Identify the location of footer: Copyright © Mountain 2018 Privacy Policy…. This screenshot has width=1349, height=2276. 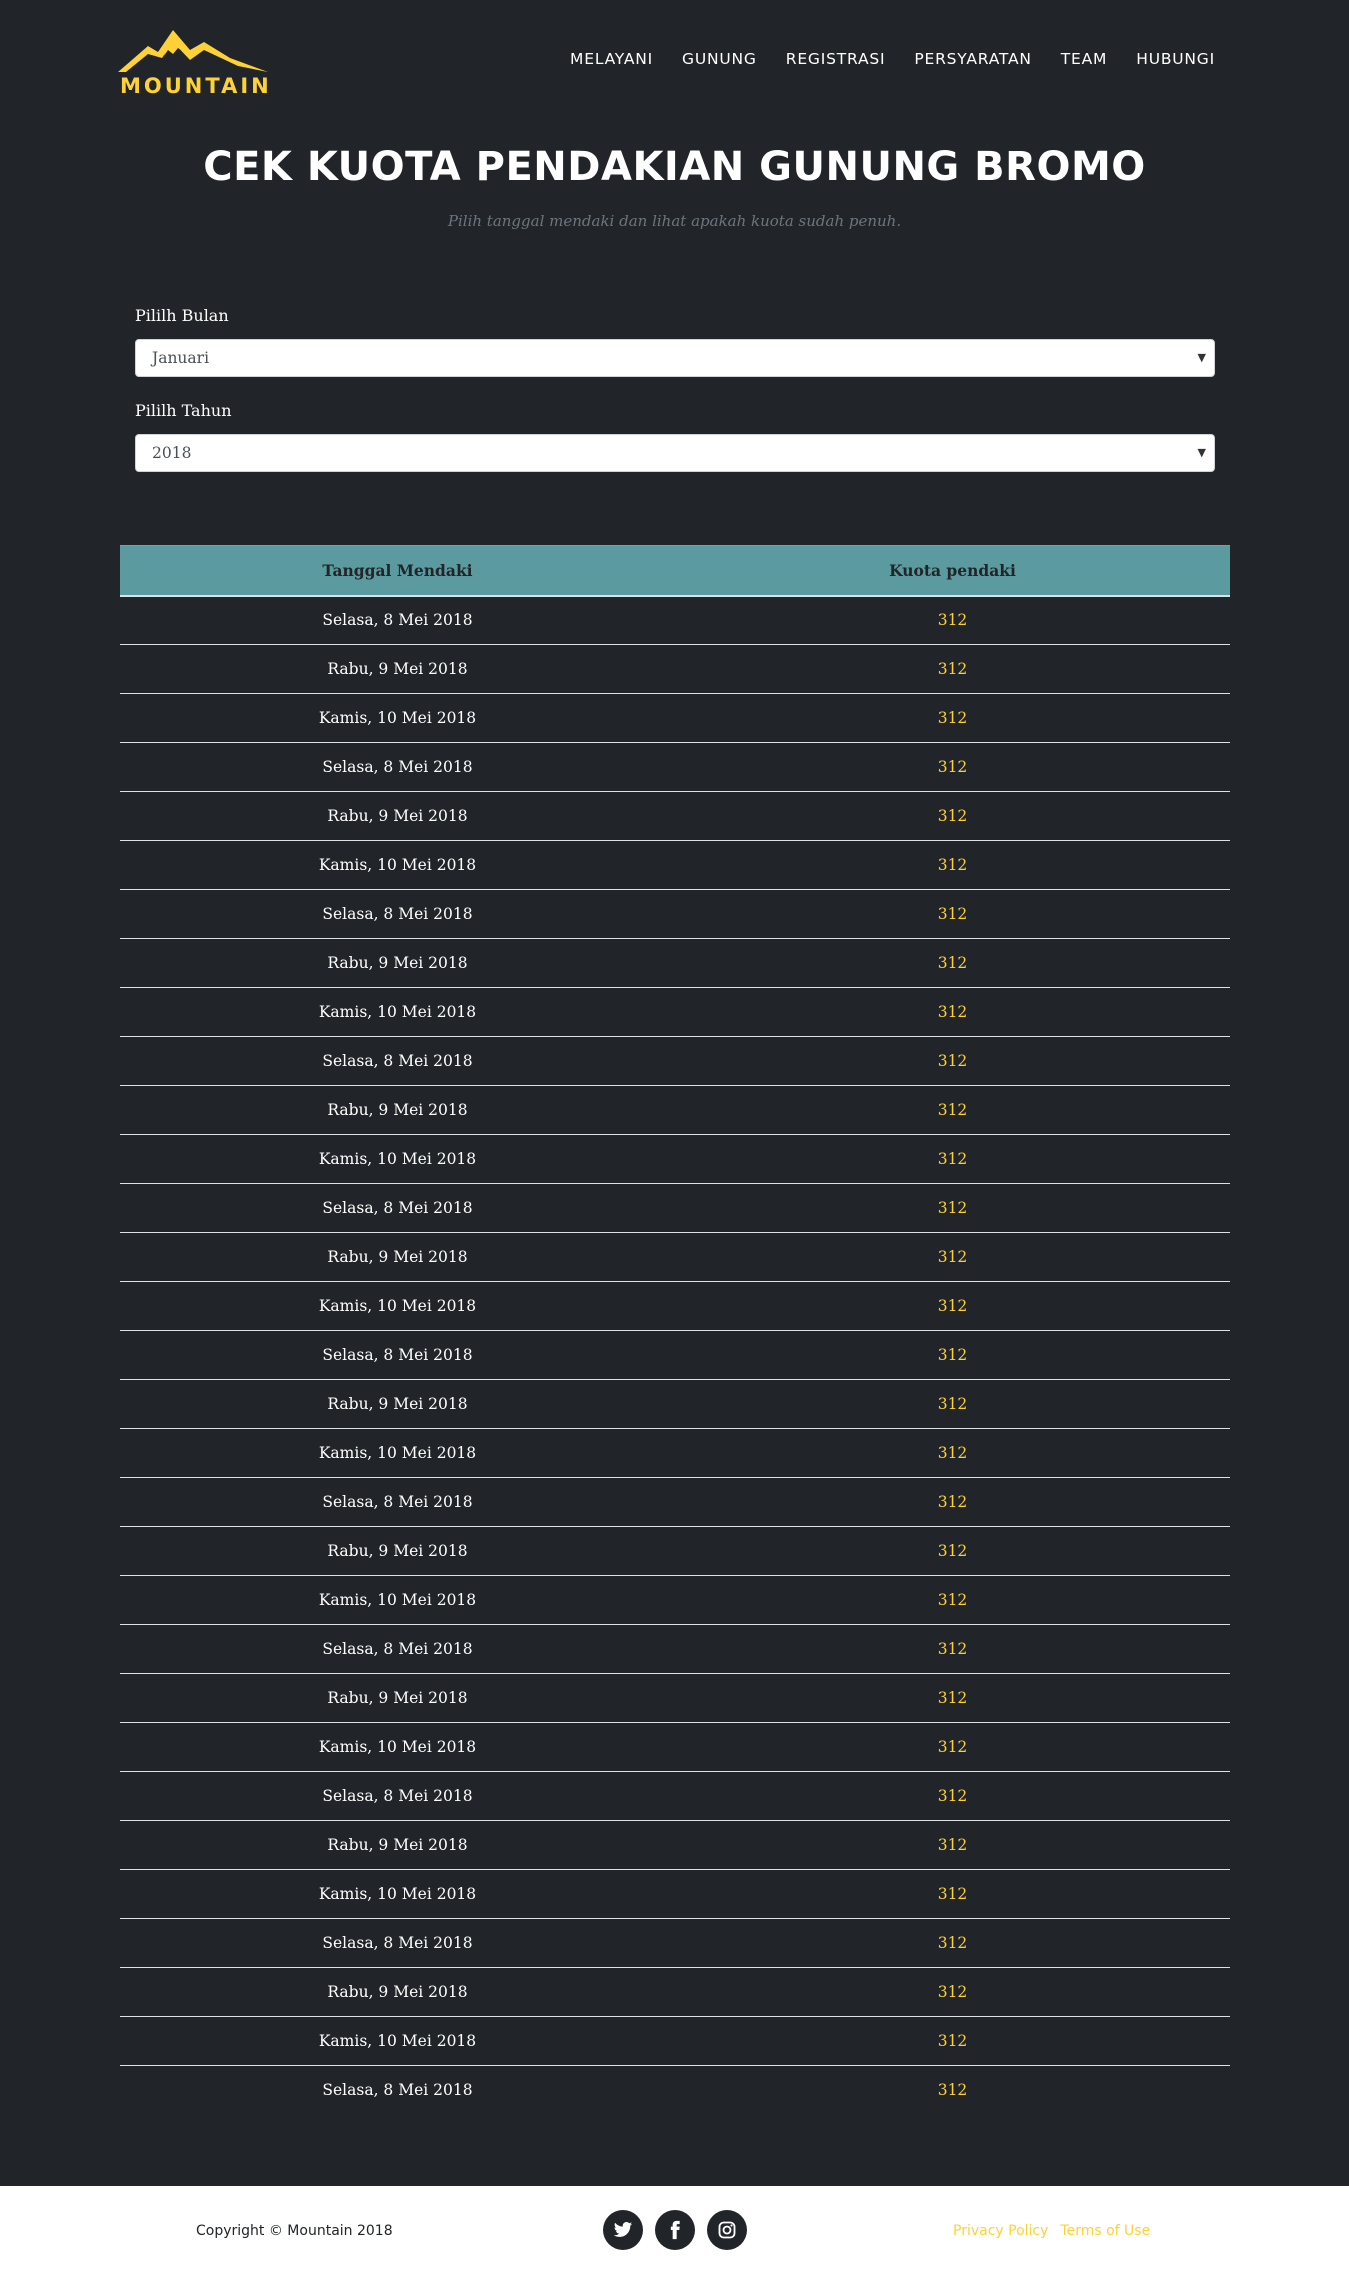
(674, 2231).